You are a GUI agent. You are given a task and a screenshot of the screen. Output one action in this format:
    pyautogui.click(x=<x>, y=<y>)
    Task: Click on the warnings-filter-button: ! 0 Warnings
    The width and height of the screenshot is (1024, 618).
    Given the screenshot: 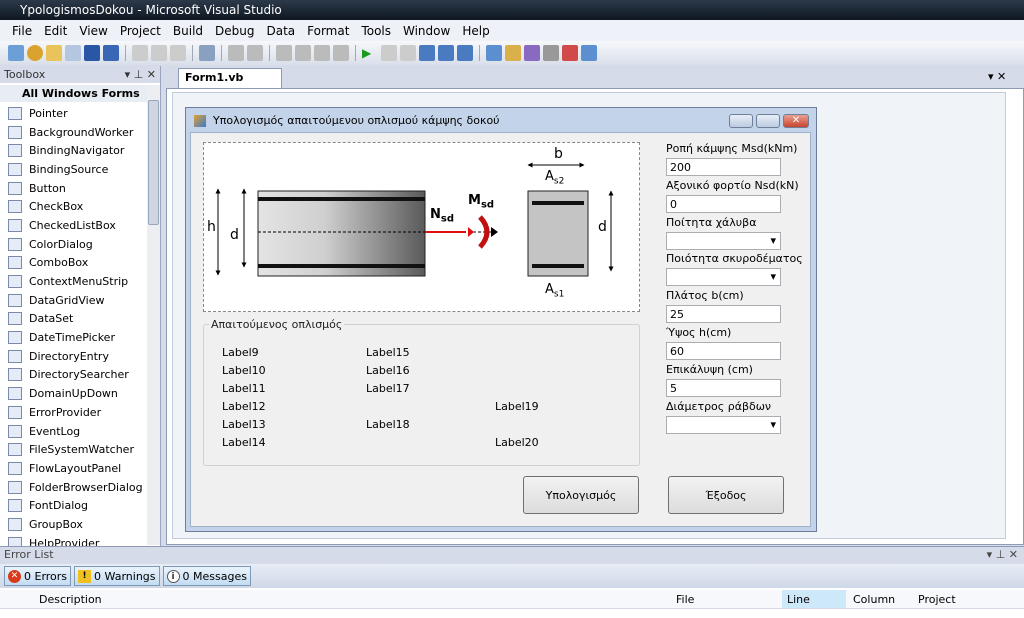 What is the action you would take?
    pyautogui.click(x=117, y=576)
    